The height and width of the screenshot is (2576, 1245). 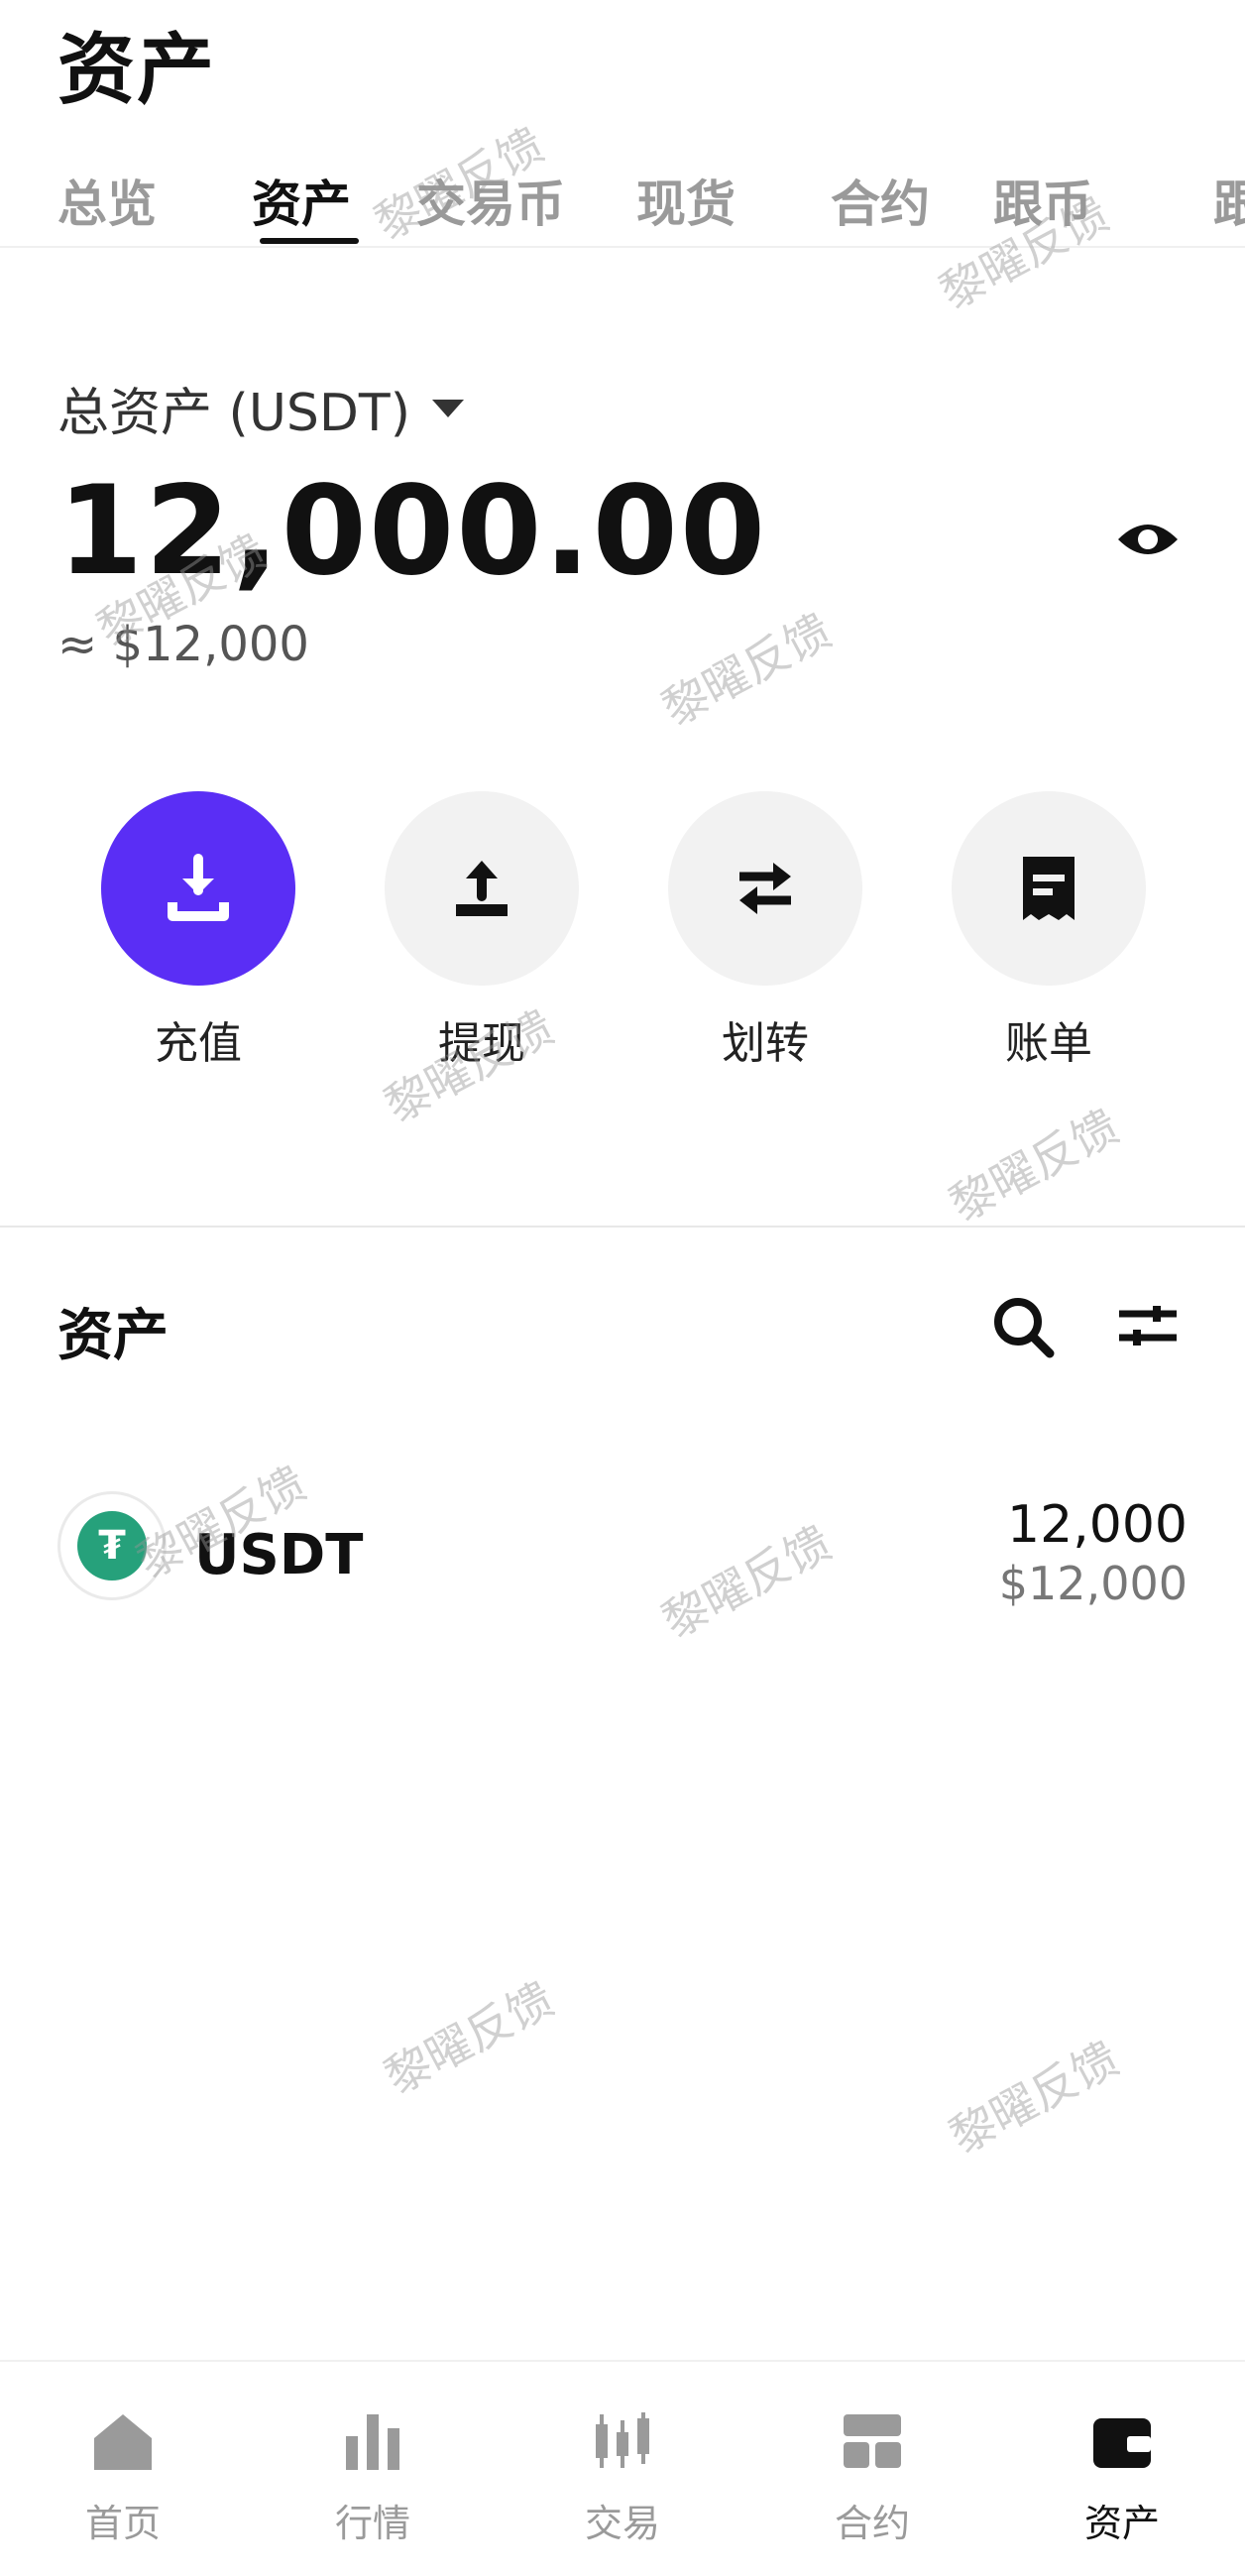 I want to click on total-assets-selector: 总资产 (USDT), so click(x=260, y=408).